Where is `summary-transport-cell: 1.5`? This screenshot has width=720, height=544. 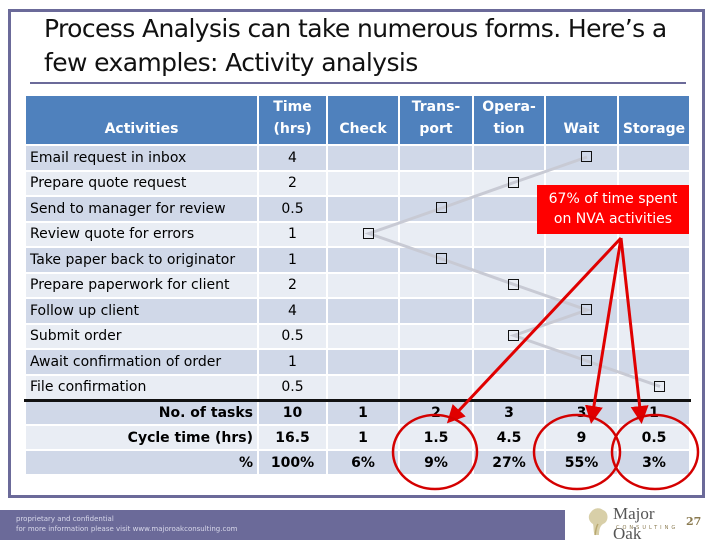 summary-transport-cell: 1.5 is located at coordinates (436, 437).